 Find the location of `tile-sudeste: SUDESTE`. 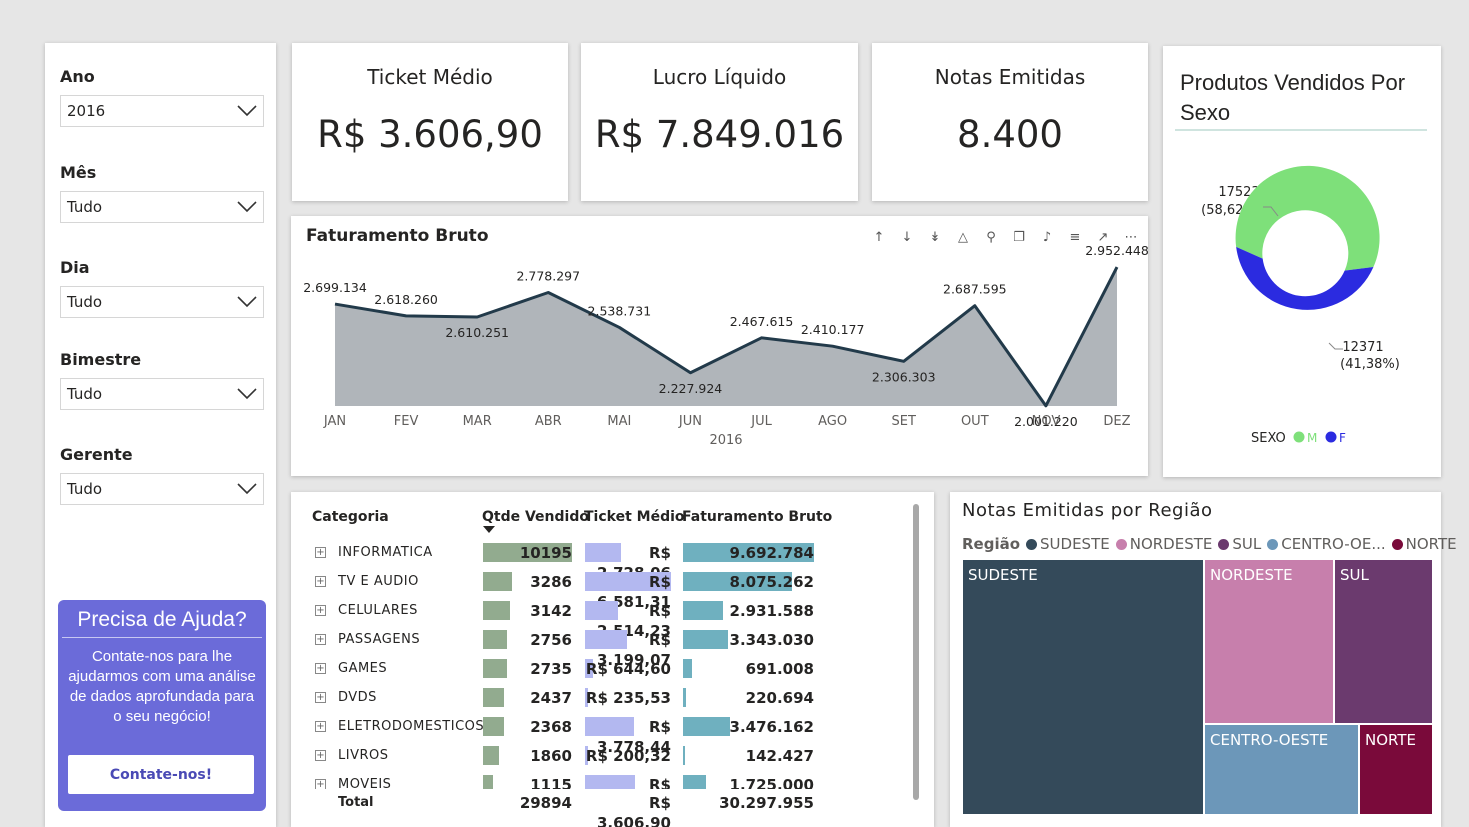

tile-sudeste: SUDESTE is located at coordinates (1083, 687).